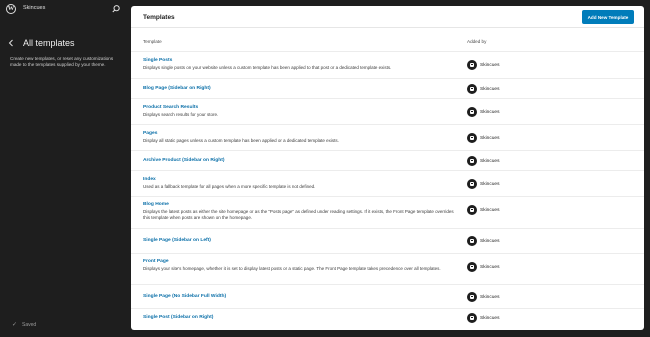 The image size is (650, 337). I want to click on template-name-link: Blog Home, so click(156, 204).